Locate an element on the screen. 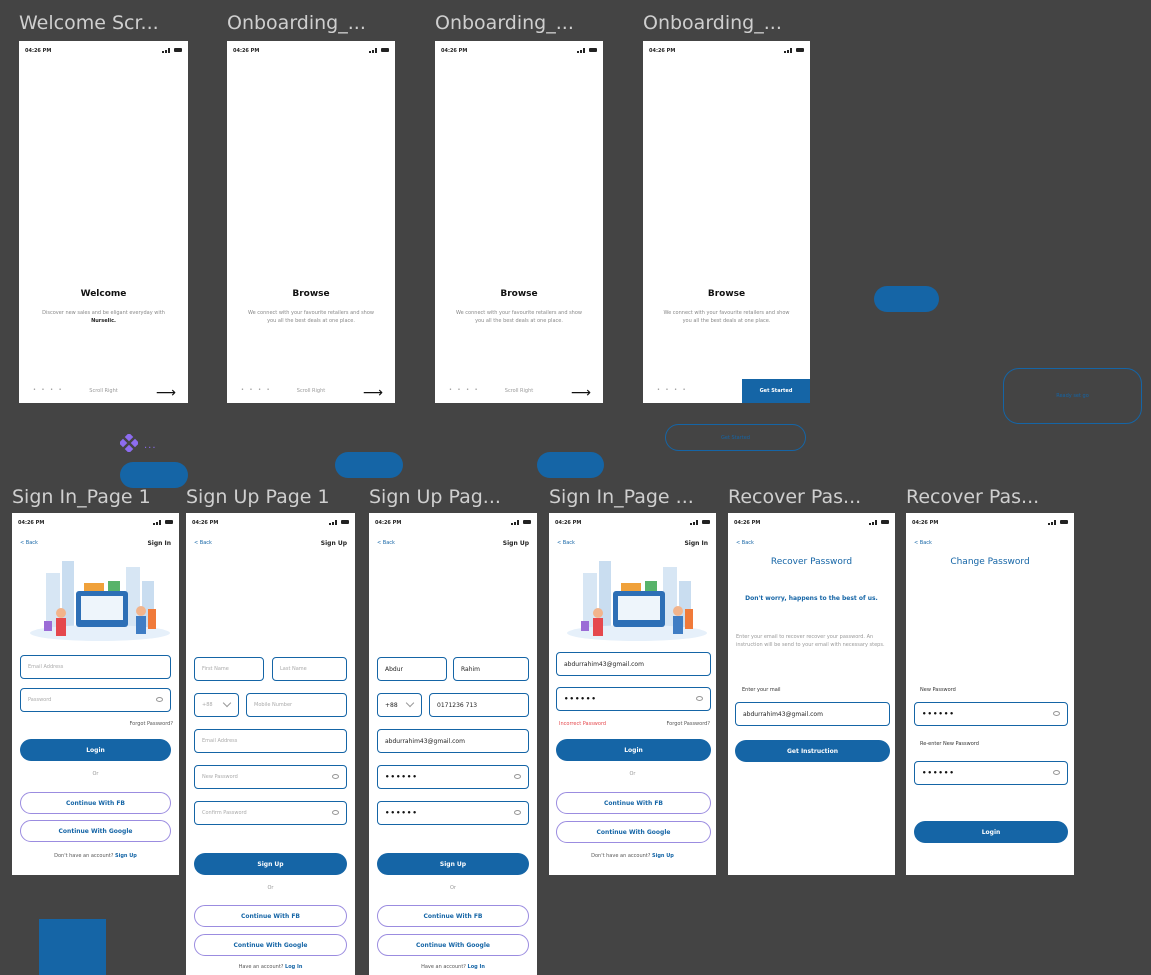 The width and height of the screenshot is (1151, 975). get-started-button: Get Started is located at coordinates (776, 391).